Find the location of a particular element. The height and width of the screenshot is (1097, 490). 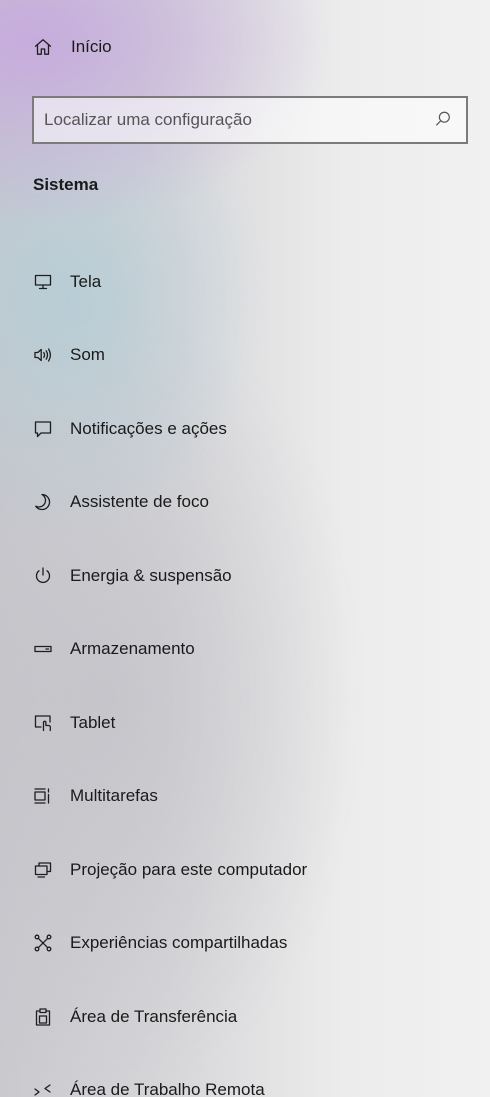

section-title: Sistema is located at coordinates (66, 184).